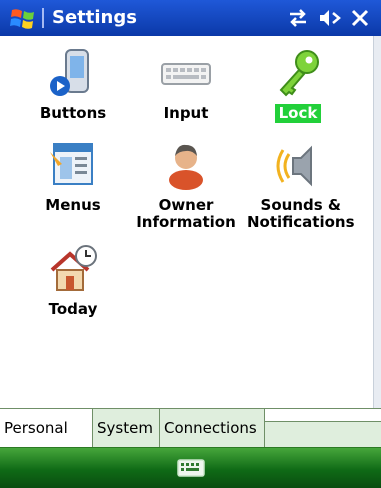 This screenshot has width=381, height=488. I want to click on settings-item-menus: Menus, so click(73, 177).